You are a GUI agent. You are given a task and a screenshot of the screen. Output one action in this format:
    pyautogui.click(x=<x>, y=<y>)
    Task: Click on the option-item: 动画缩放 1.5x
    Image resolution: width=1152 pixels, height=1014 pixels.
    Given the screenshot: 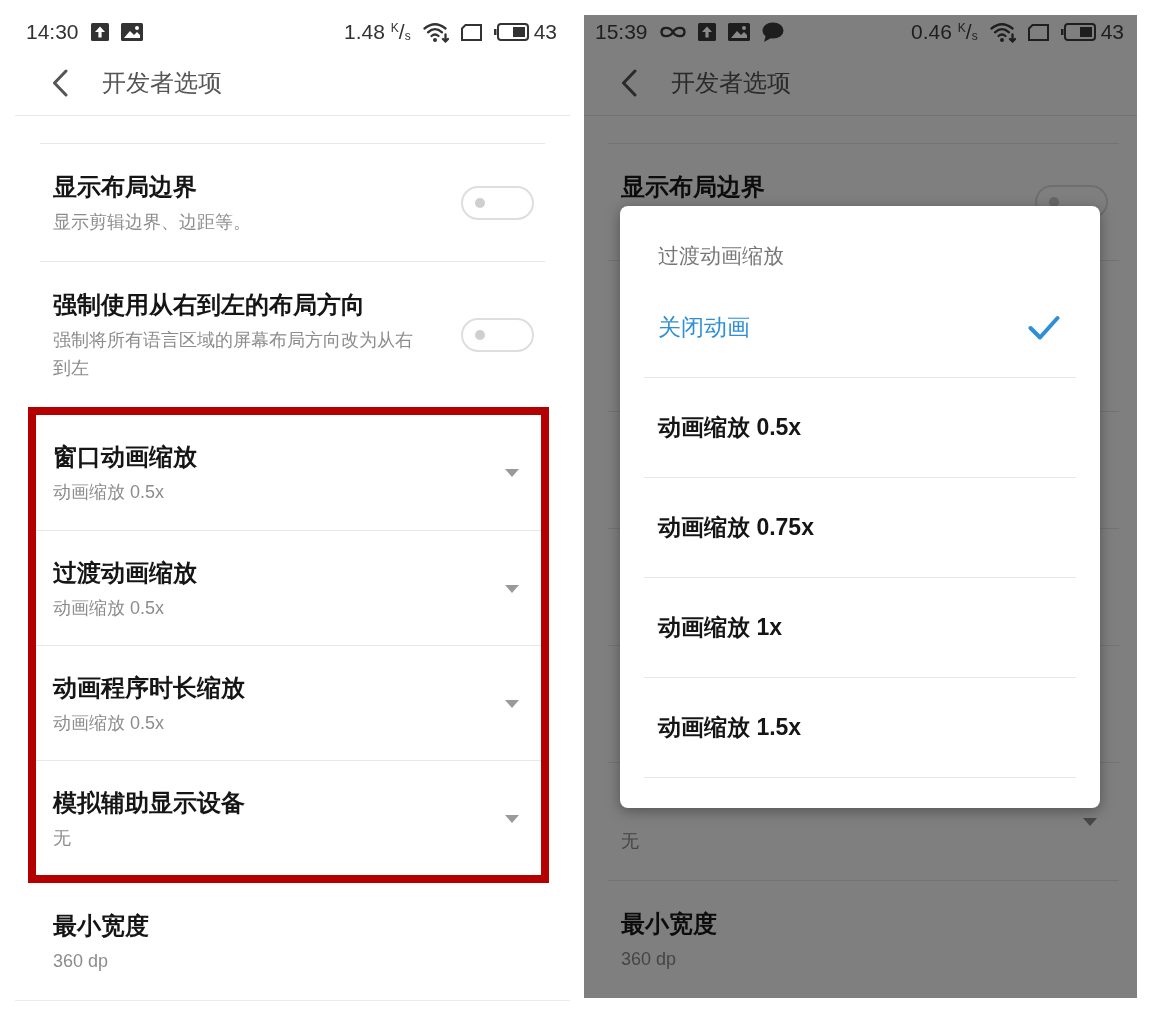 What is the action you would take?
    pyautogui.click(x=860, y=728)
    